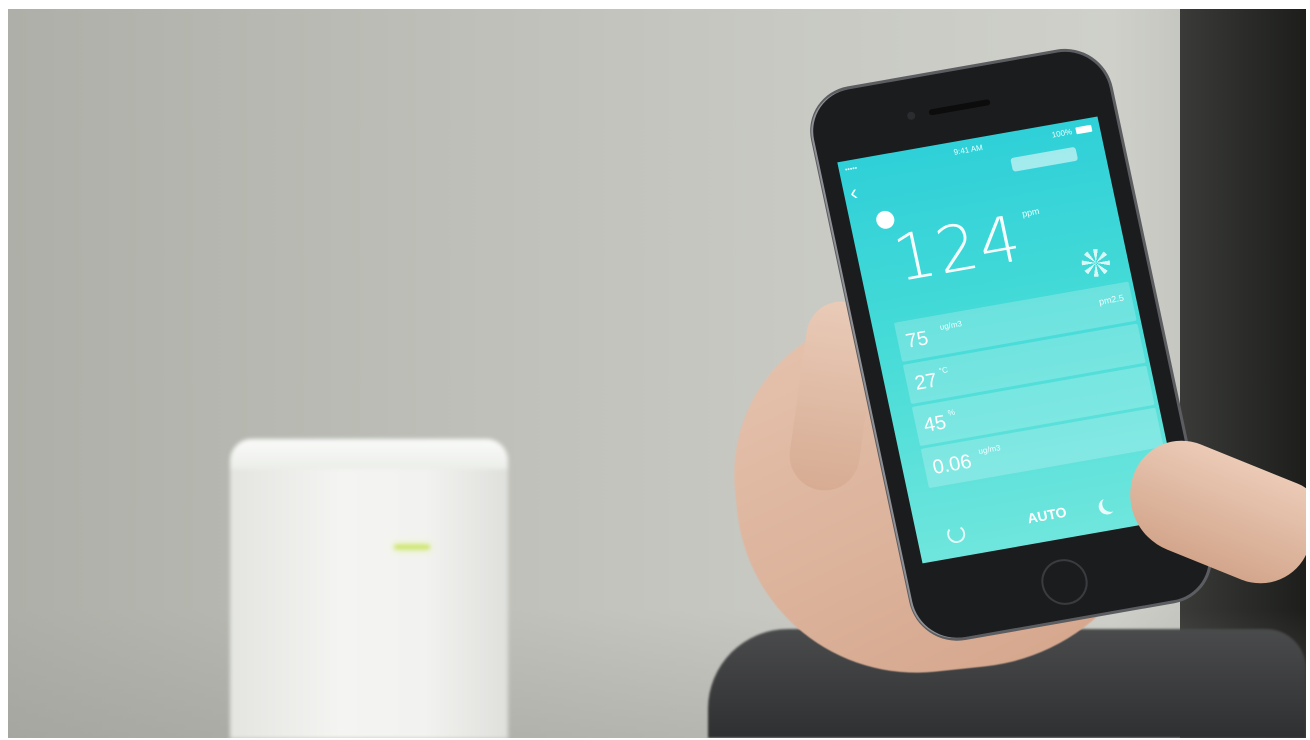 Image resolution: width=1310 pixels, height=740 pixels. I want to click on main-reading-unit: ppm, so click(1031, 212).